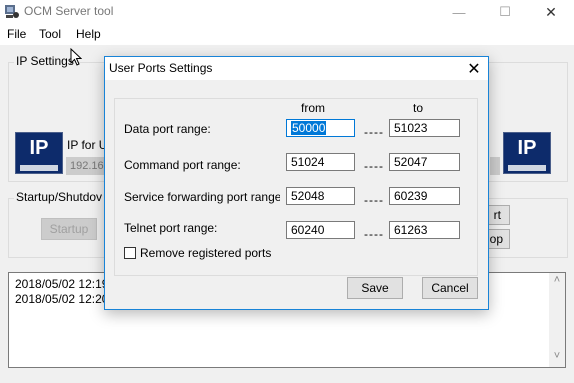  I want to click on dialog-close-icon: ✕, so click(474, 68).